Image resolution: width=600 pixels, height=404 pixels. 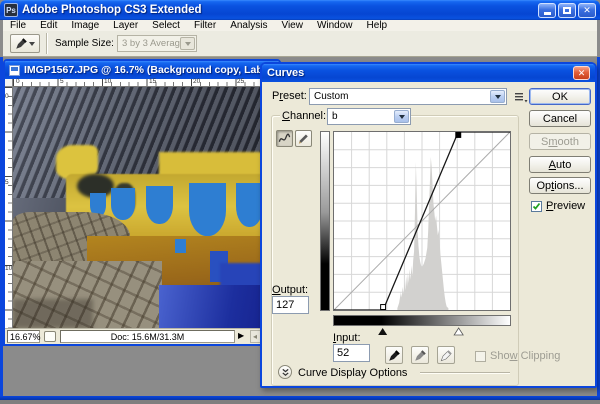 What do you see at coordinates (14, 70) in the screenshot?
I see `document-file-icon` at bounding box center [14, 70].